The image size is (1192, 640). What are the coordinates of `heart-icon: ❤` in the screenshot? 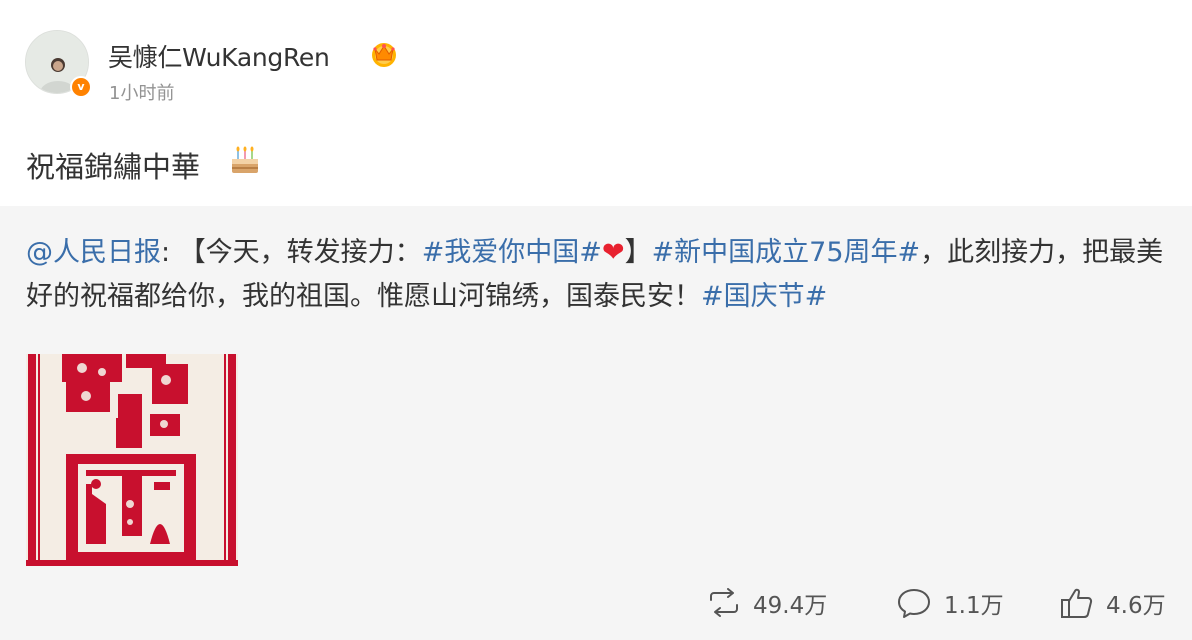 It's located at (613, 252).